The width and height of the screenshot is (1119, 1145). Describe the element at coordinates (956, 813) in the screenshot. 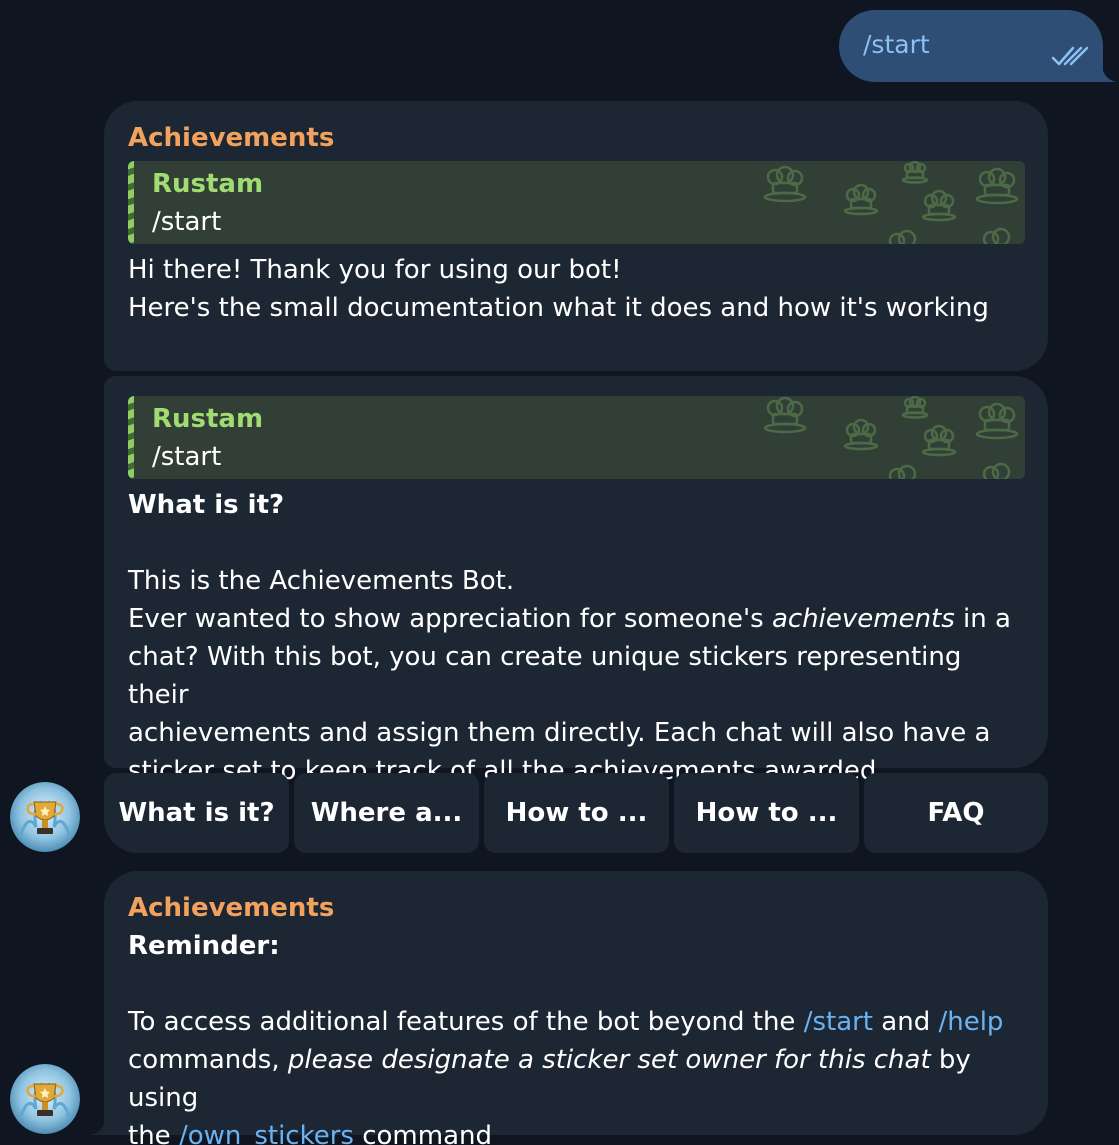

I see `keyboard-button-faq: FAQ` at that location.